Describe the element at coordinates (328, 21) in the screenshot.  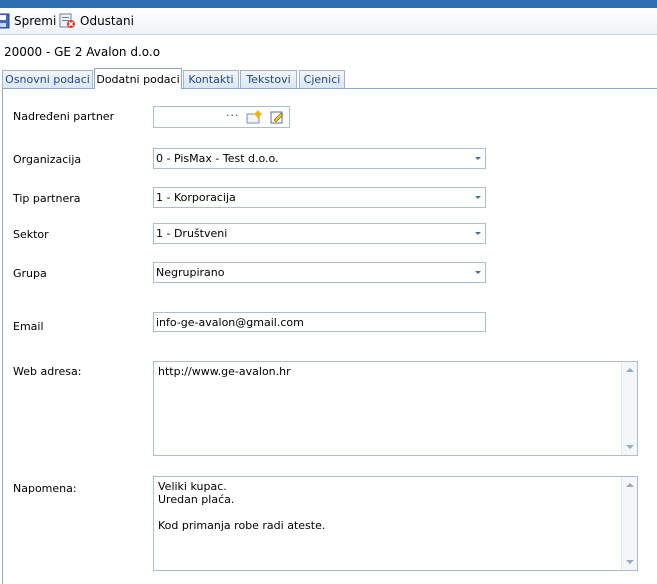
I see `toolbar: Spremi Odustani` at that location.